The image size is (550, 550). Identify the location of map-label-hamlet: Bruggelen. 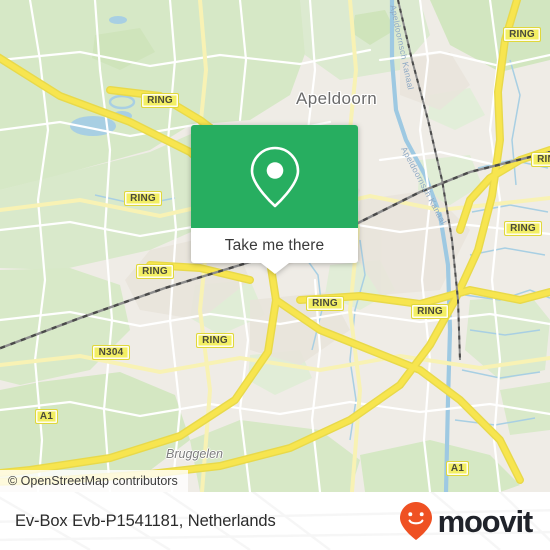
(194, 454).